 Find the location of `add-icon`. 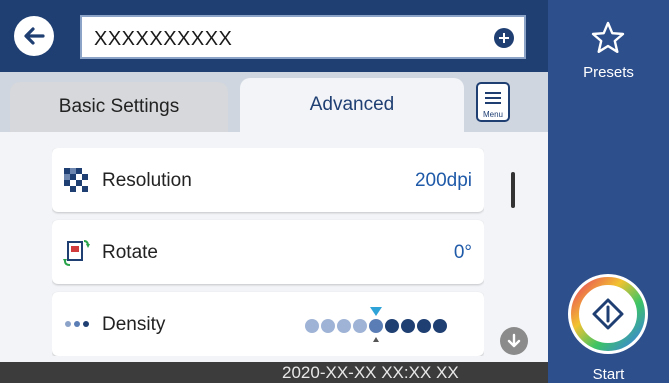

add-icon is located at coordinates (504, 38).